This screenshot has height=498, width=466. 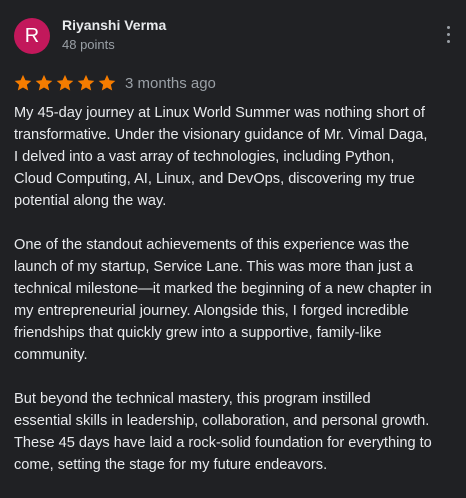 I want to click on star-rating, so click(x=65, y=83).